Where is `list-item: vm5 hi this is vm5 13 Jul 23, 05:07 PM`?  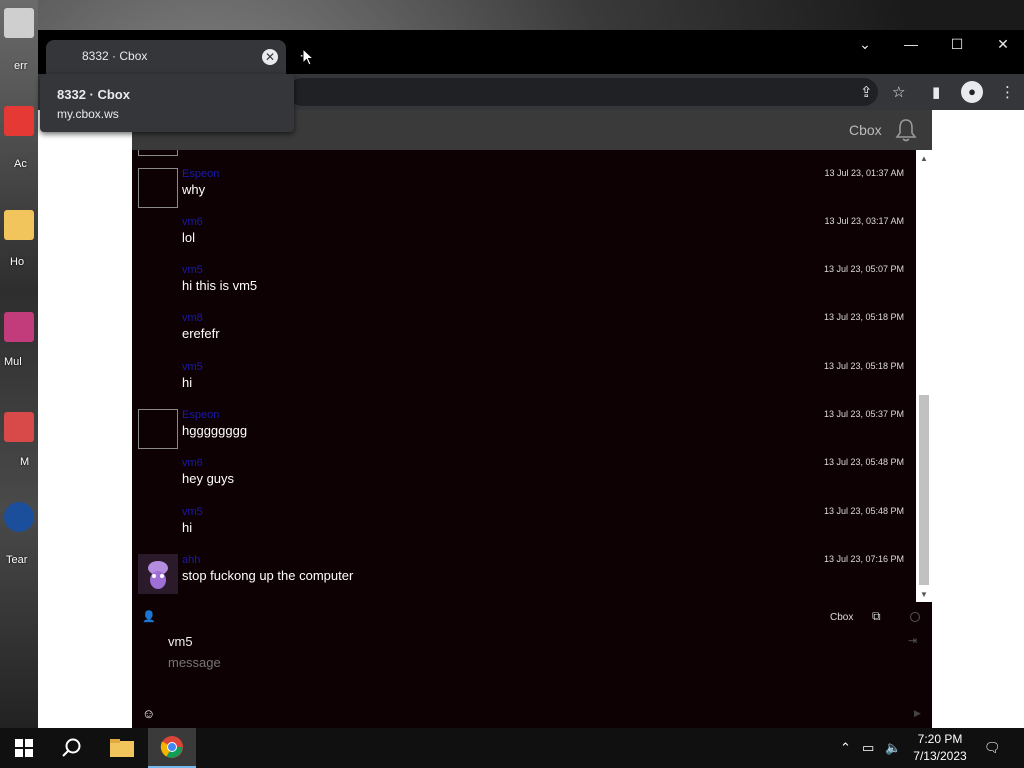 list-item: vm5 hi this is vm5 13 Jul 23, 05:07 PM is located at coordinates (524, 288).